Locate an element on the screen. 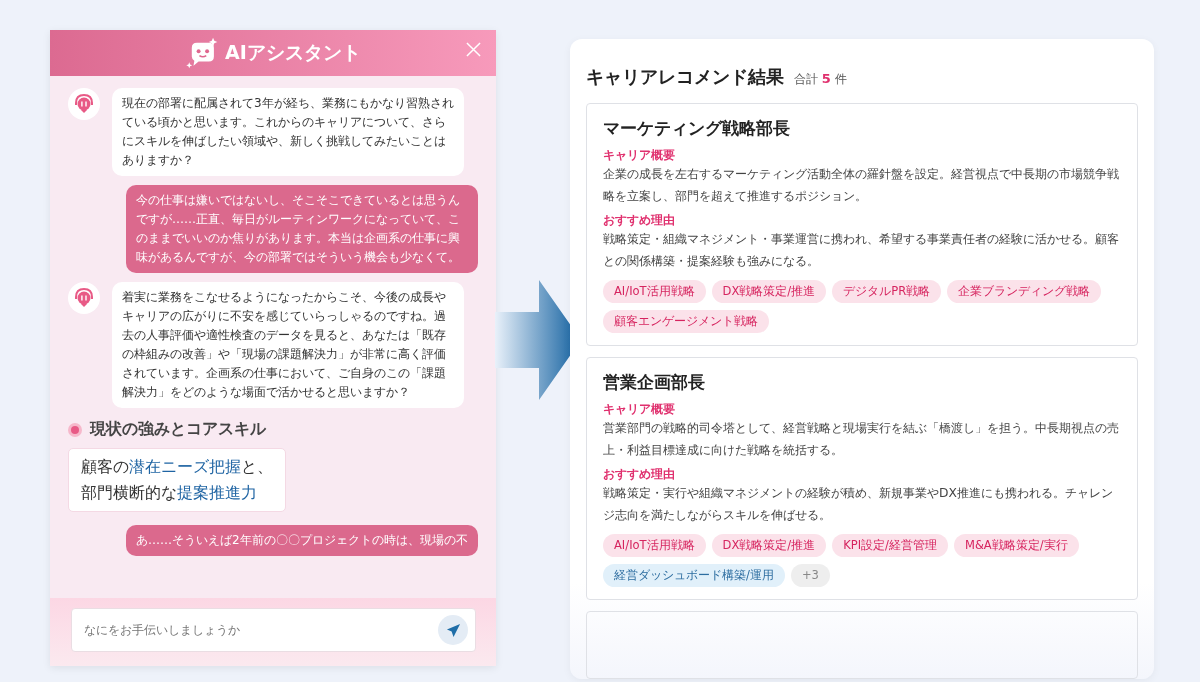 The image size is (1200, 682). skill-tag: M&A戦略策定/実行 is located at coordinates (1016, 545).